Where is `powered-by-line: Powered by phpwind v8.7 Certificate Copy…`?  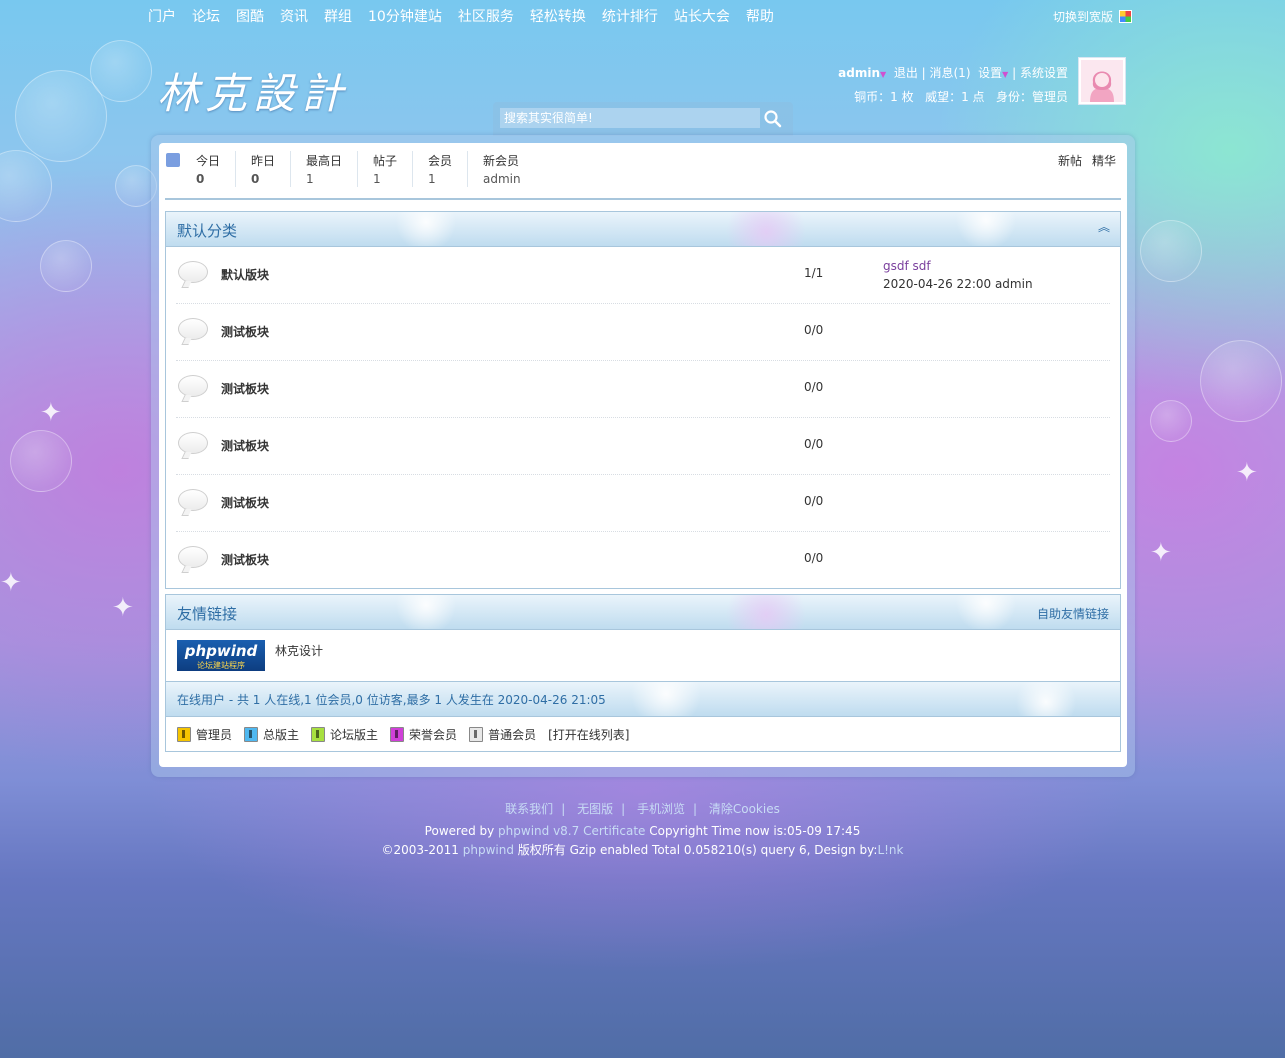
powered-by-line: Powered by phpwind v8.7 Certificate Copy… is located at coordinates (642, 831).